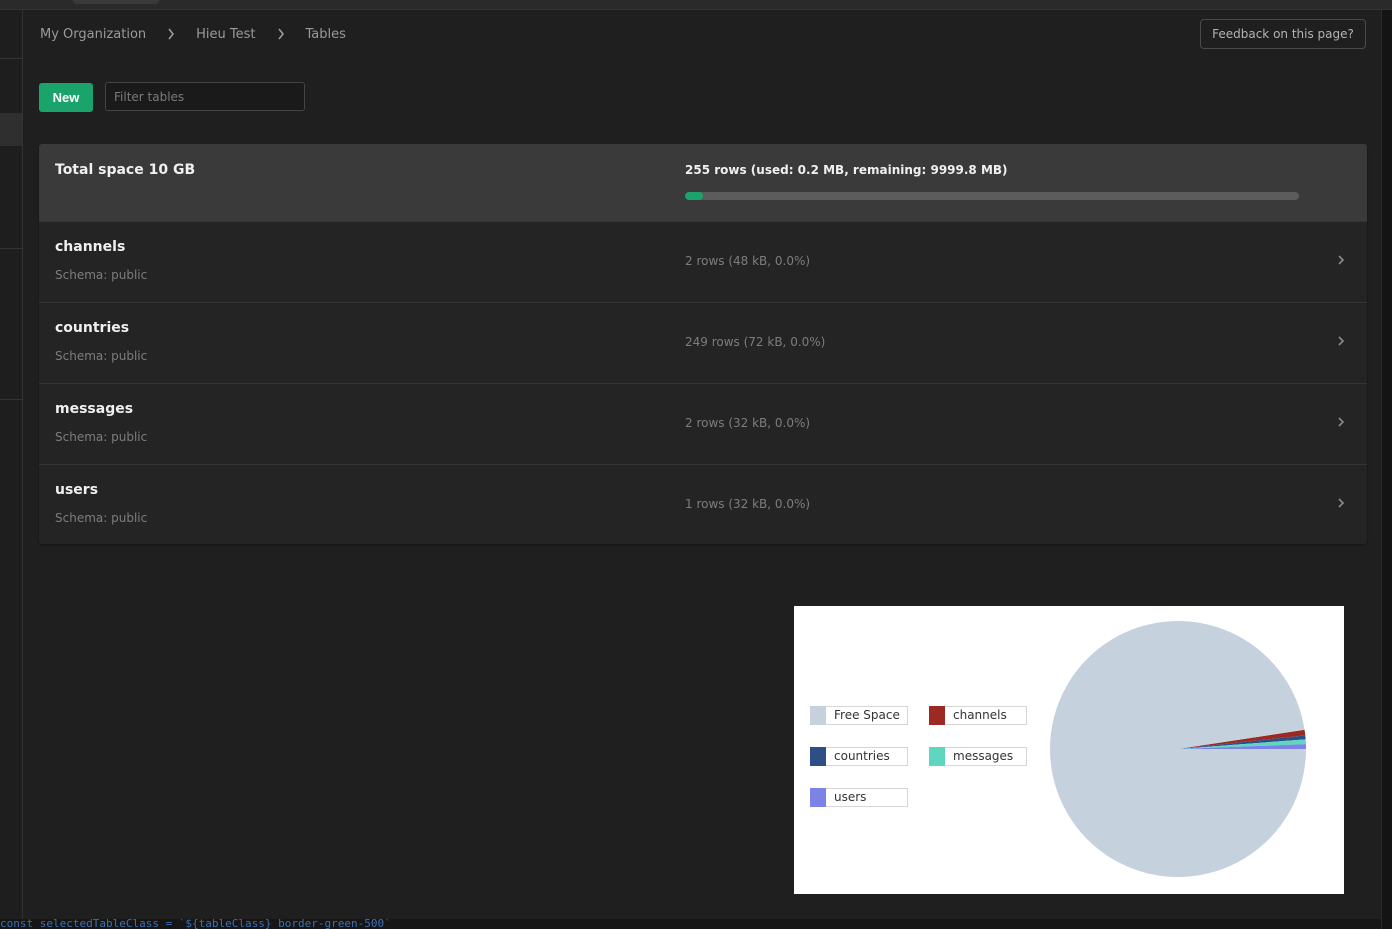 The height and width of the screenshot is (929, 1392). I want to click on table-stats: 249 rows (72 kB, 0.0%), so click(755, 342).